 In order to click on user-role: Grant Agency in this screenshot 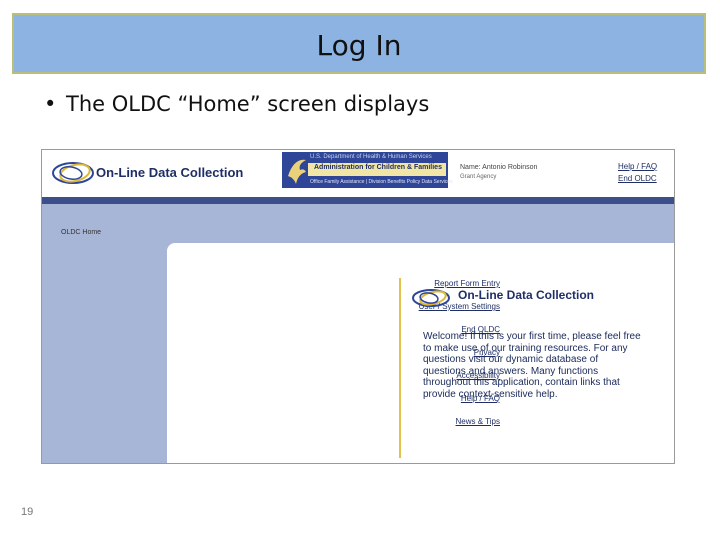, I will do `click(478, 177)`.